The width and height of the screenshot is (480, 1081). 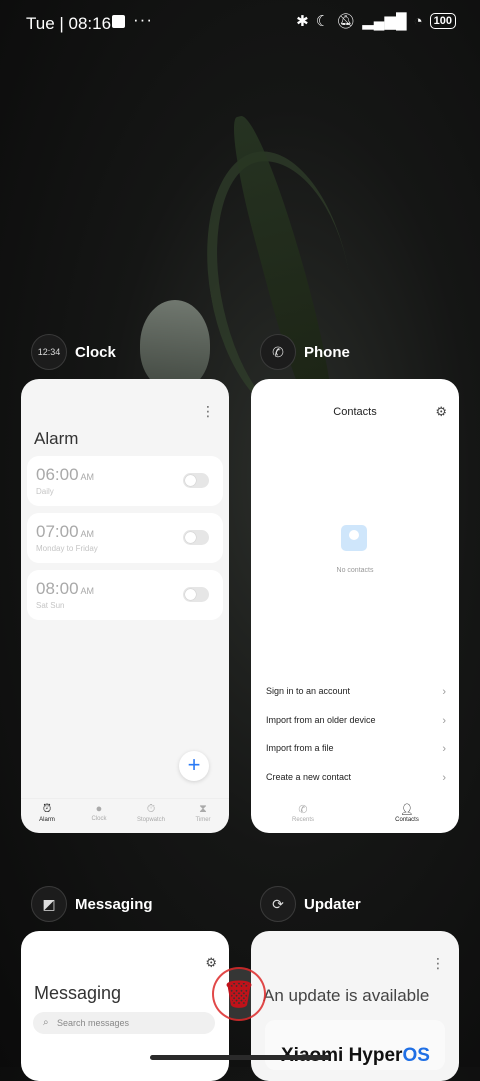 What do you see at coordinates (99, 819) in the screenshot?
I see `tab-label: Clock` at bounding box center [99, 819].